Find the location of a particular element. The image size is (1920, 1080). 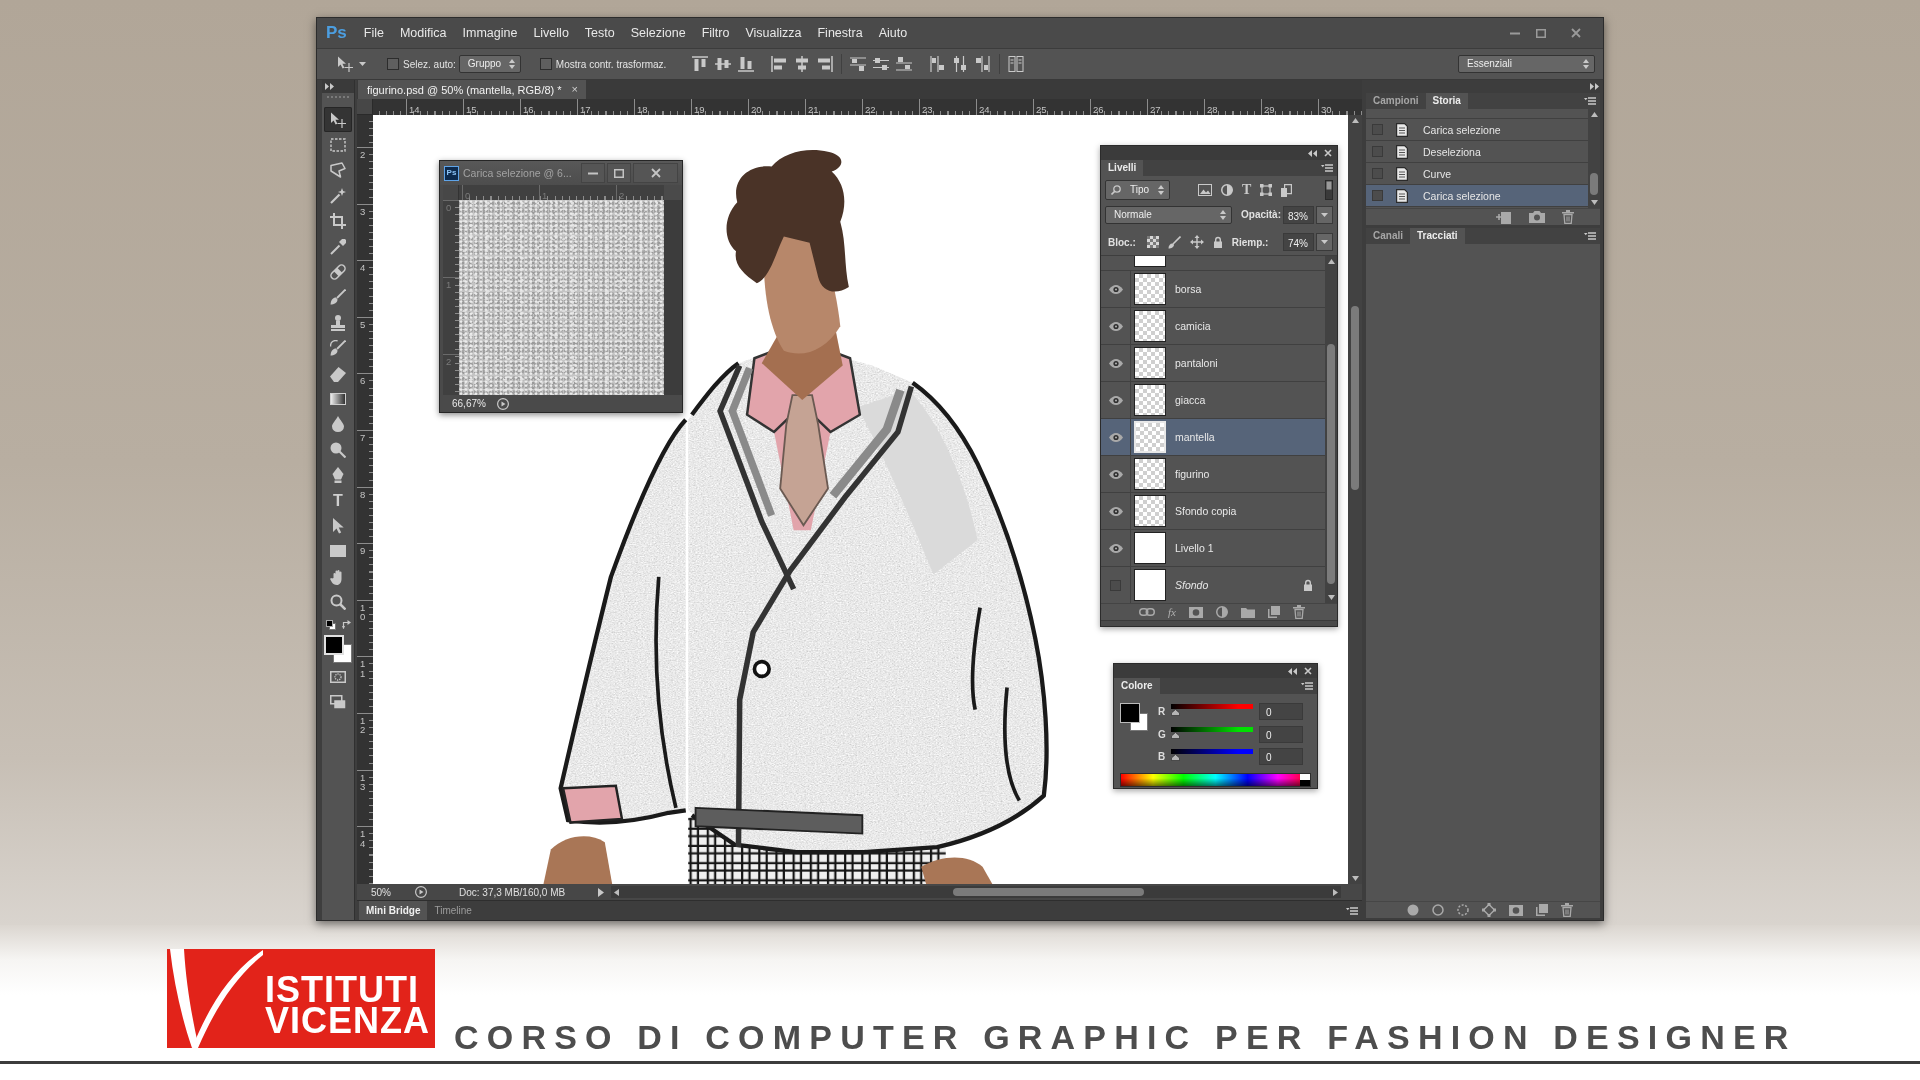

checkerboard-icon is located at coordinates (1152, 242).